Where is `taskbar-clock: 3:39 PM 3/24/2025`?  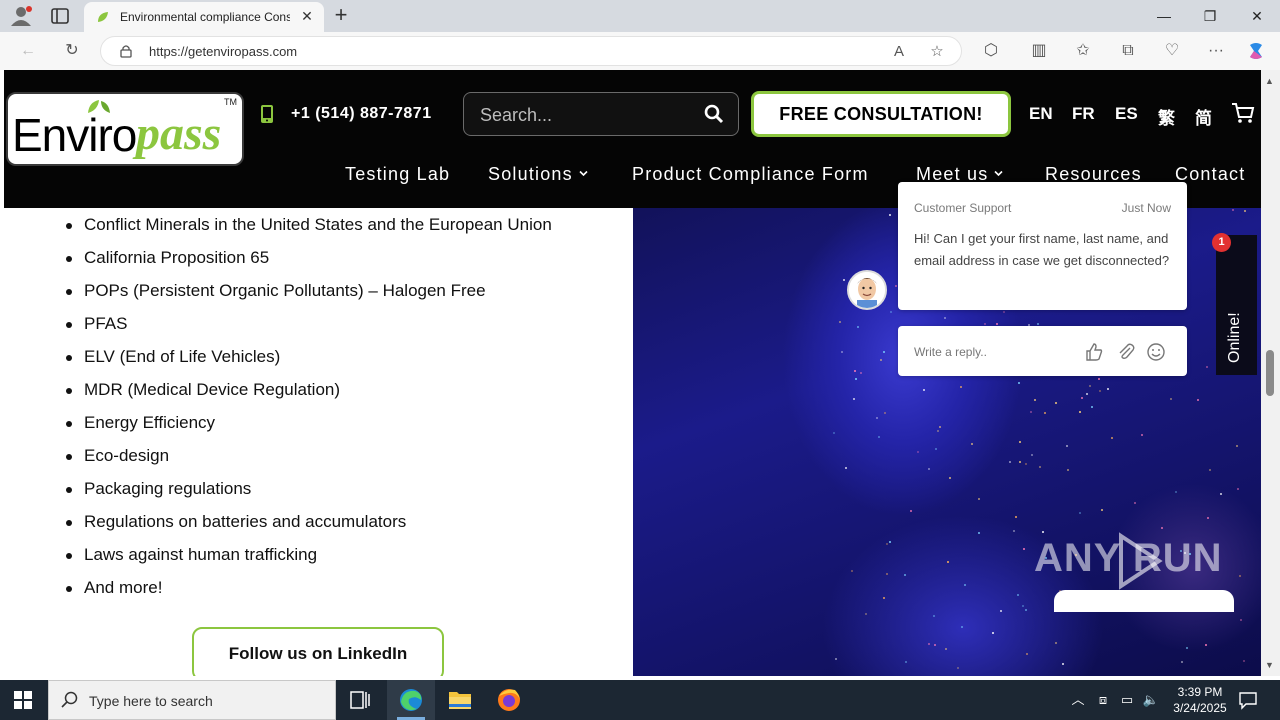
taskbar-clock: 3:39 PM 3/24/2025 is located at coordinates (1200, 700).